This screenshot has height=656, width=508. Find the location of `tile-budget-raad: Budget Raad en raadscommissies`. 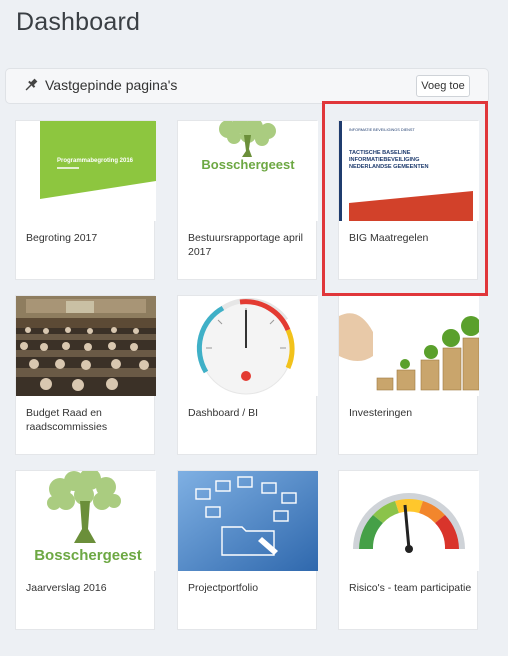

tile-budget-raad: Budget Raad en raadscommissies is located at coordinates (85, 375).